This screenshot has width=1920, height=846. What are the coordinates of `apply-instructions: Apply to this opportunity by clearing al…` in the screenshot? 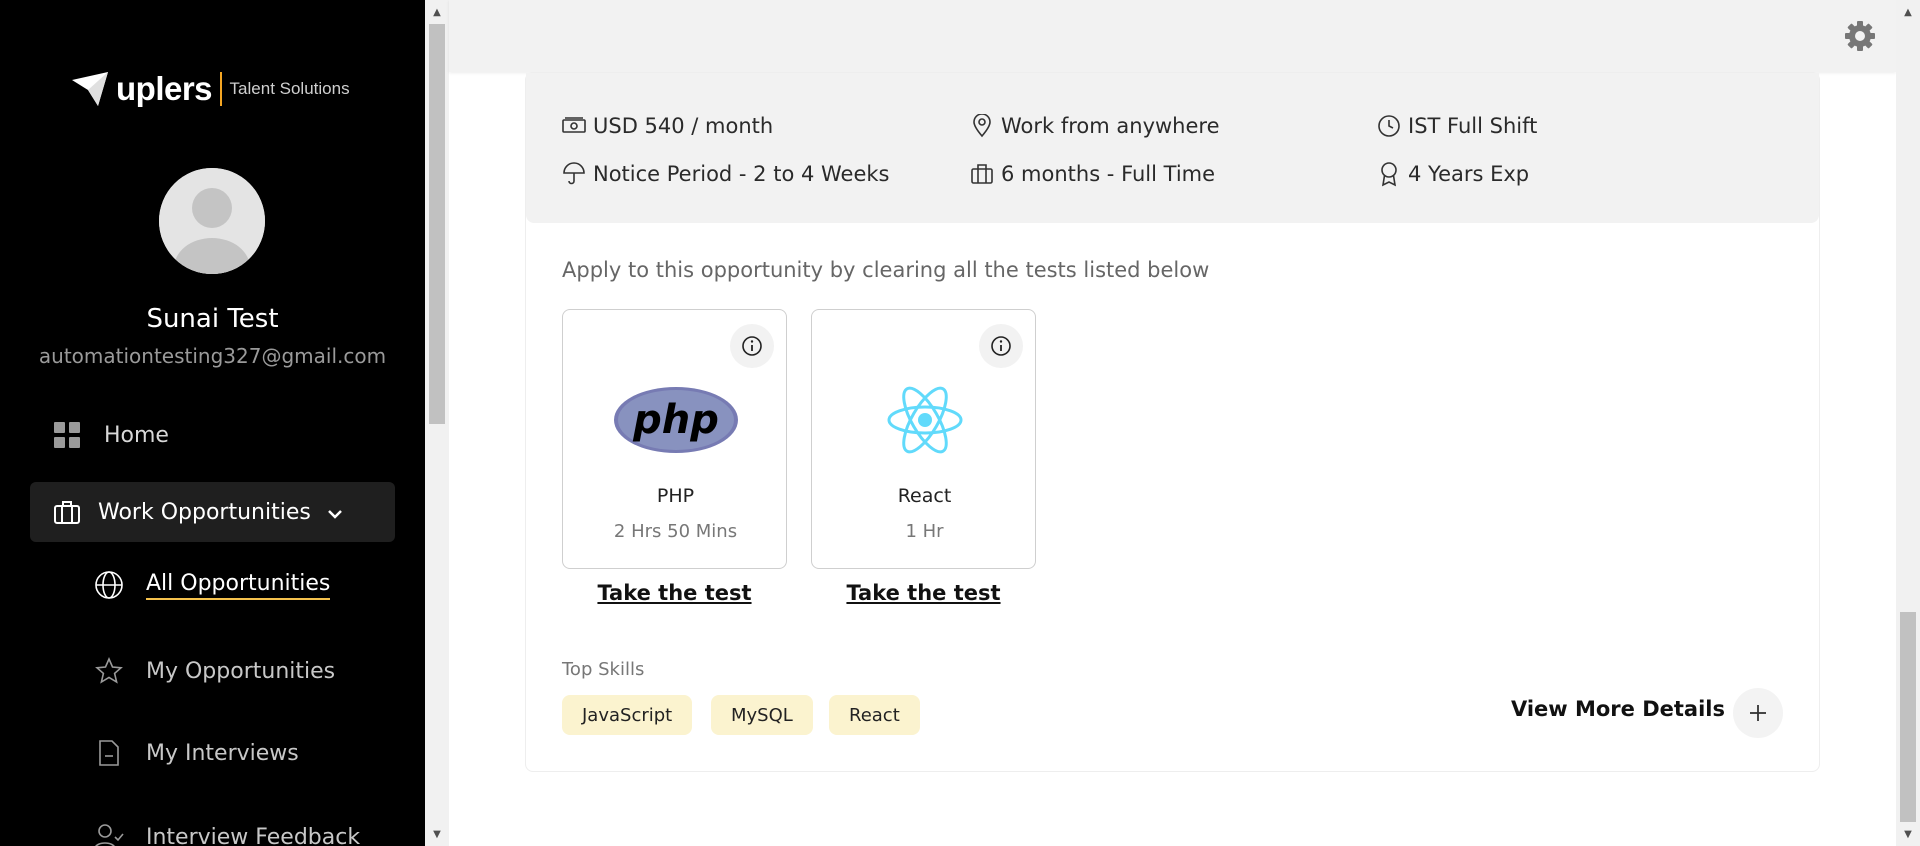 It's located at (886, 270).